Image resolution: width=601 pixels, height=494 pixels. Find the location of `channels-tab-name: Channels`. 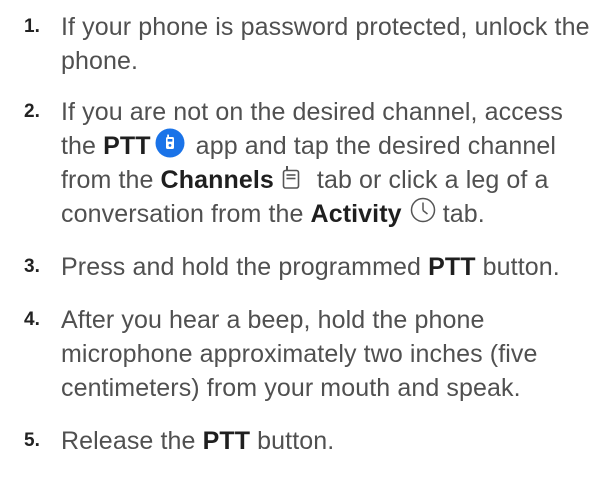

channels-tab-name: Channels is located at coordinates (217, 180).